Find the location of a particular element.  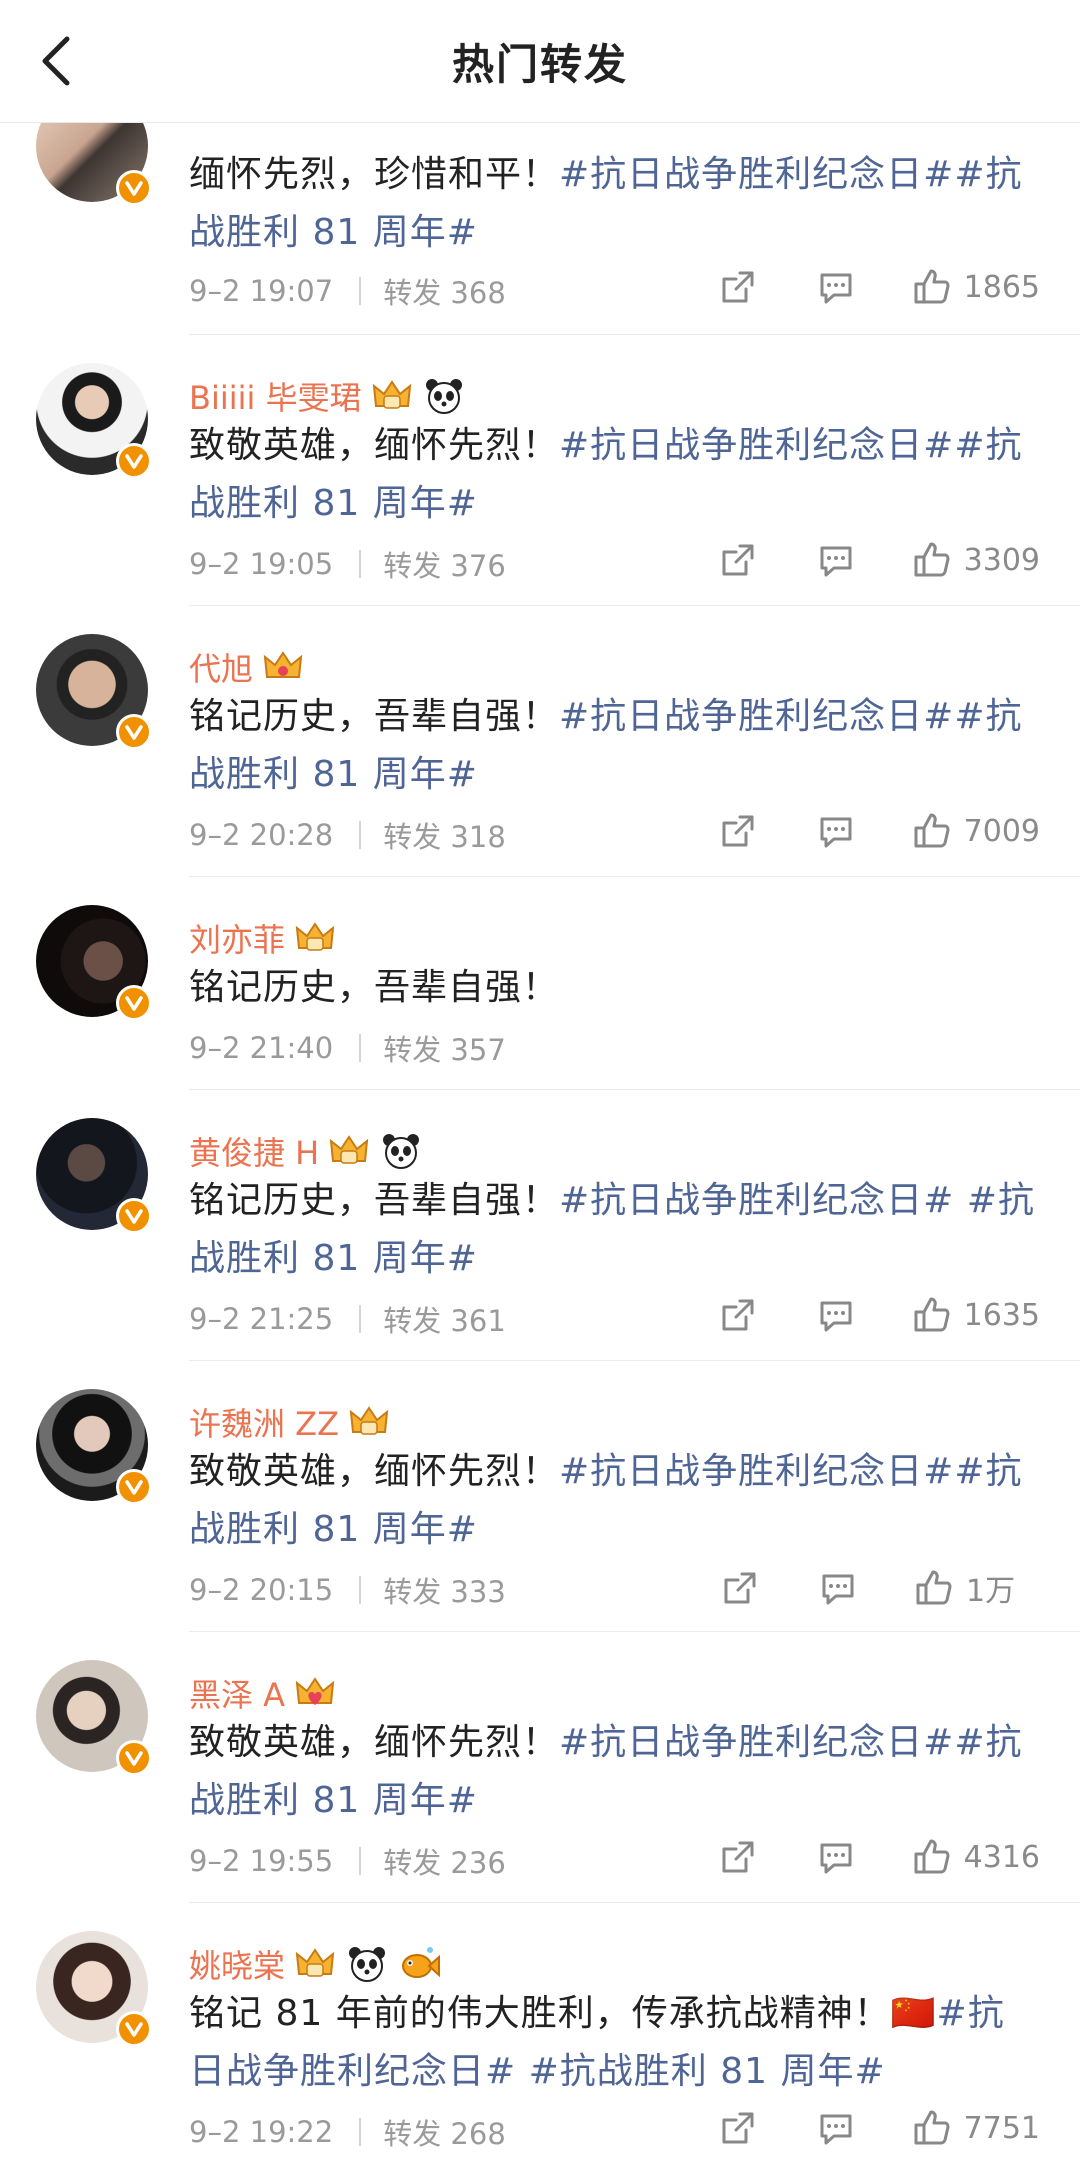

post-time: 9–2 20:28 is located at coordinates (261, 835).